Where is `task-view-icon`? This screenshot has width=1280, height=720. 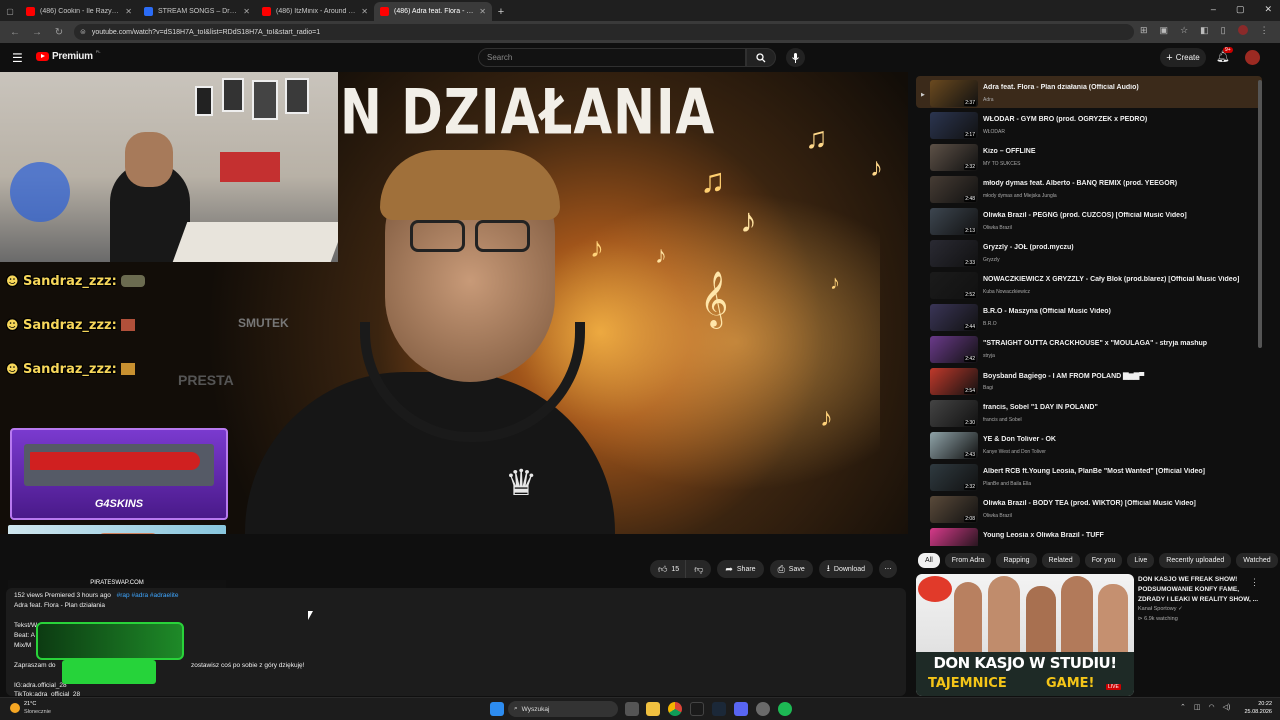
task-view-icon is located at coordinates (632, 709).